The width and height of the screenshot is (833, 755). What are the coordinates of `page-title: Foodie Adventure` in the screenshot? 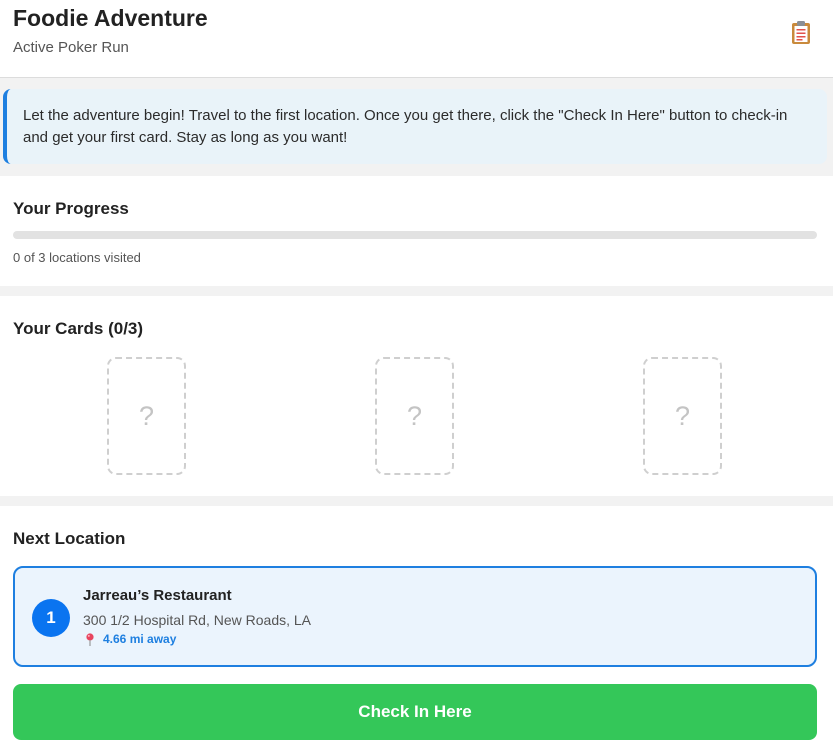 It's located at (110, 18).